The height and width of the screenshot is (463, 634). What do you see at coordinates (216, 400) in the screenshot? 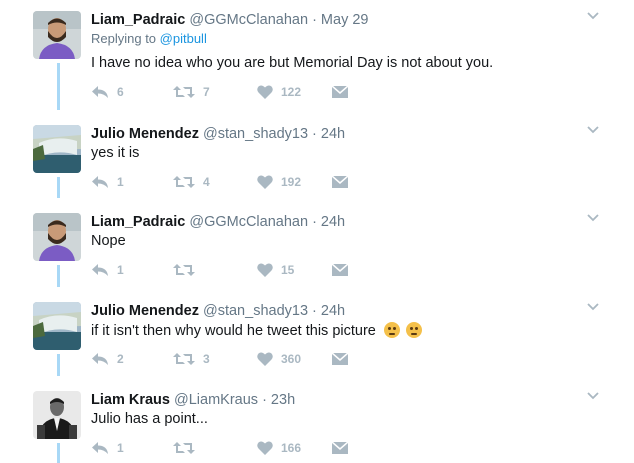
I see `user-handle: @LiamKraus` at bounding box center [216, 400].